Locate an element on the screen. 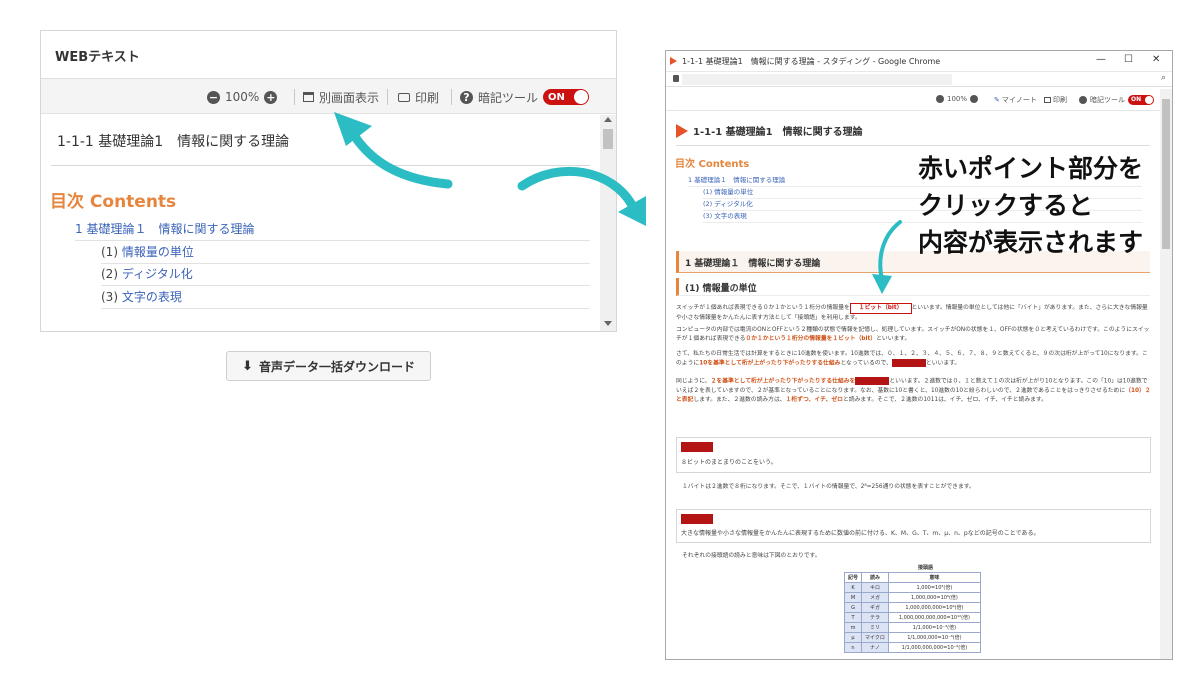 The width and height of the screenshot is (1200, 675). maximize-icon: ☐ is located at coordinates (1128, 59).